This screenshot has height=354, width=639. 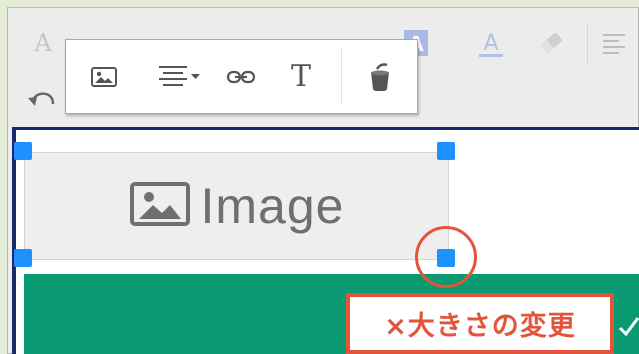 I want to click on resize-handle-top-right, so click(x=446, y=151).